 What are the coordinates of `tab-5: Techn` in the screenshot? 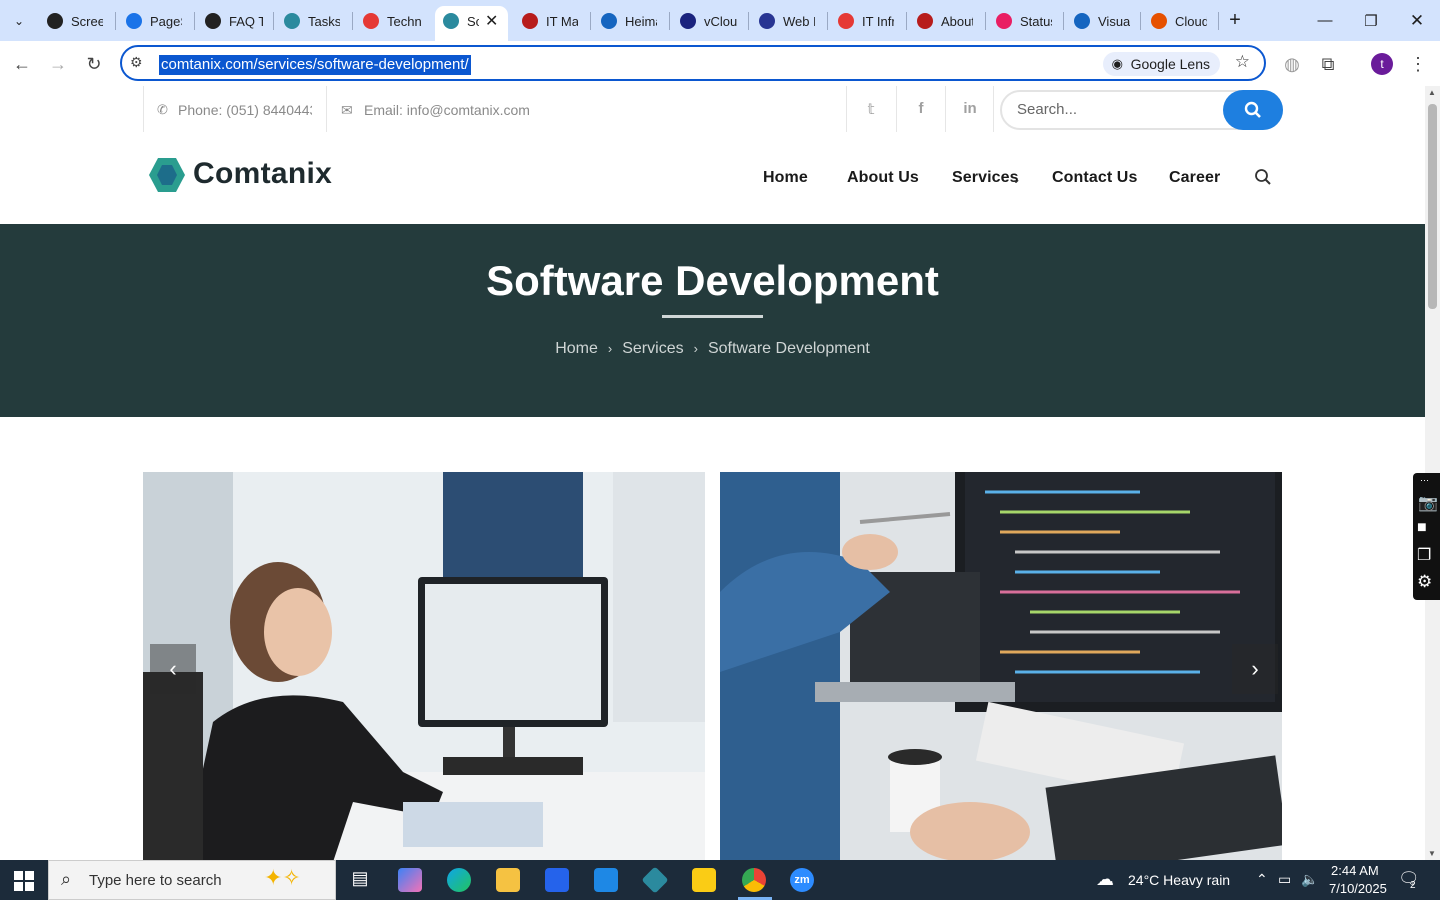 It's located at (392, 21).